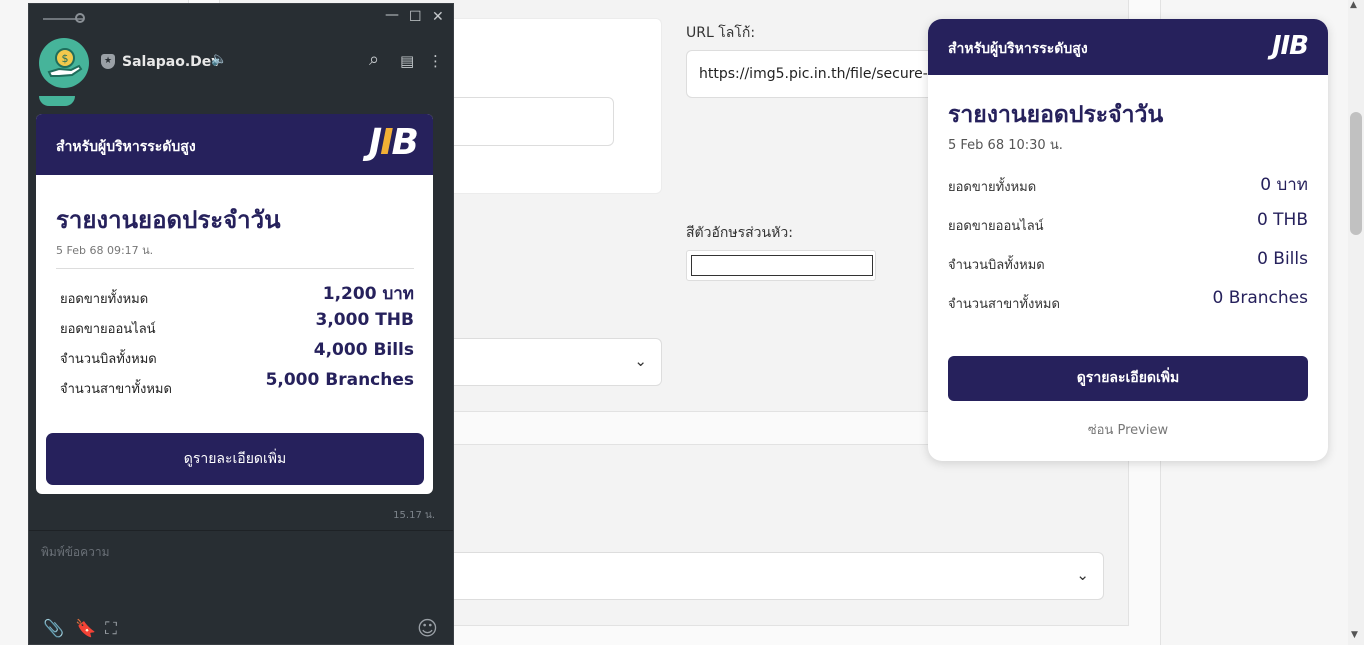 Image resolution: width=1364 pixels, height=645 pixels. What do you see at coordinates (996, 226) in the screenshot?
I see `preview-row-label: ยอดขายออนไลน์` at bounding box center [996, 226].